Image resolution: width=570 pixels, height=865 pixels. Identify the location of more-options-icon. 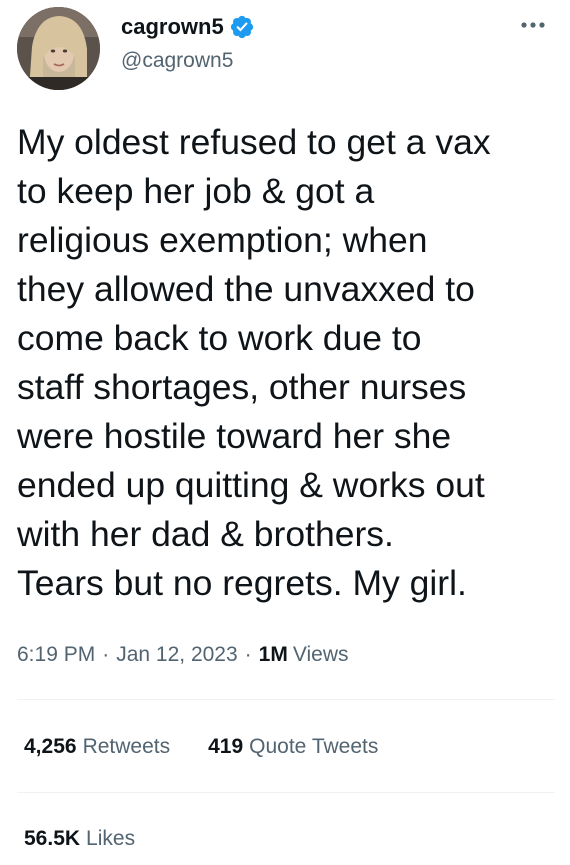
(533, 25).